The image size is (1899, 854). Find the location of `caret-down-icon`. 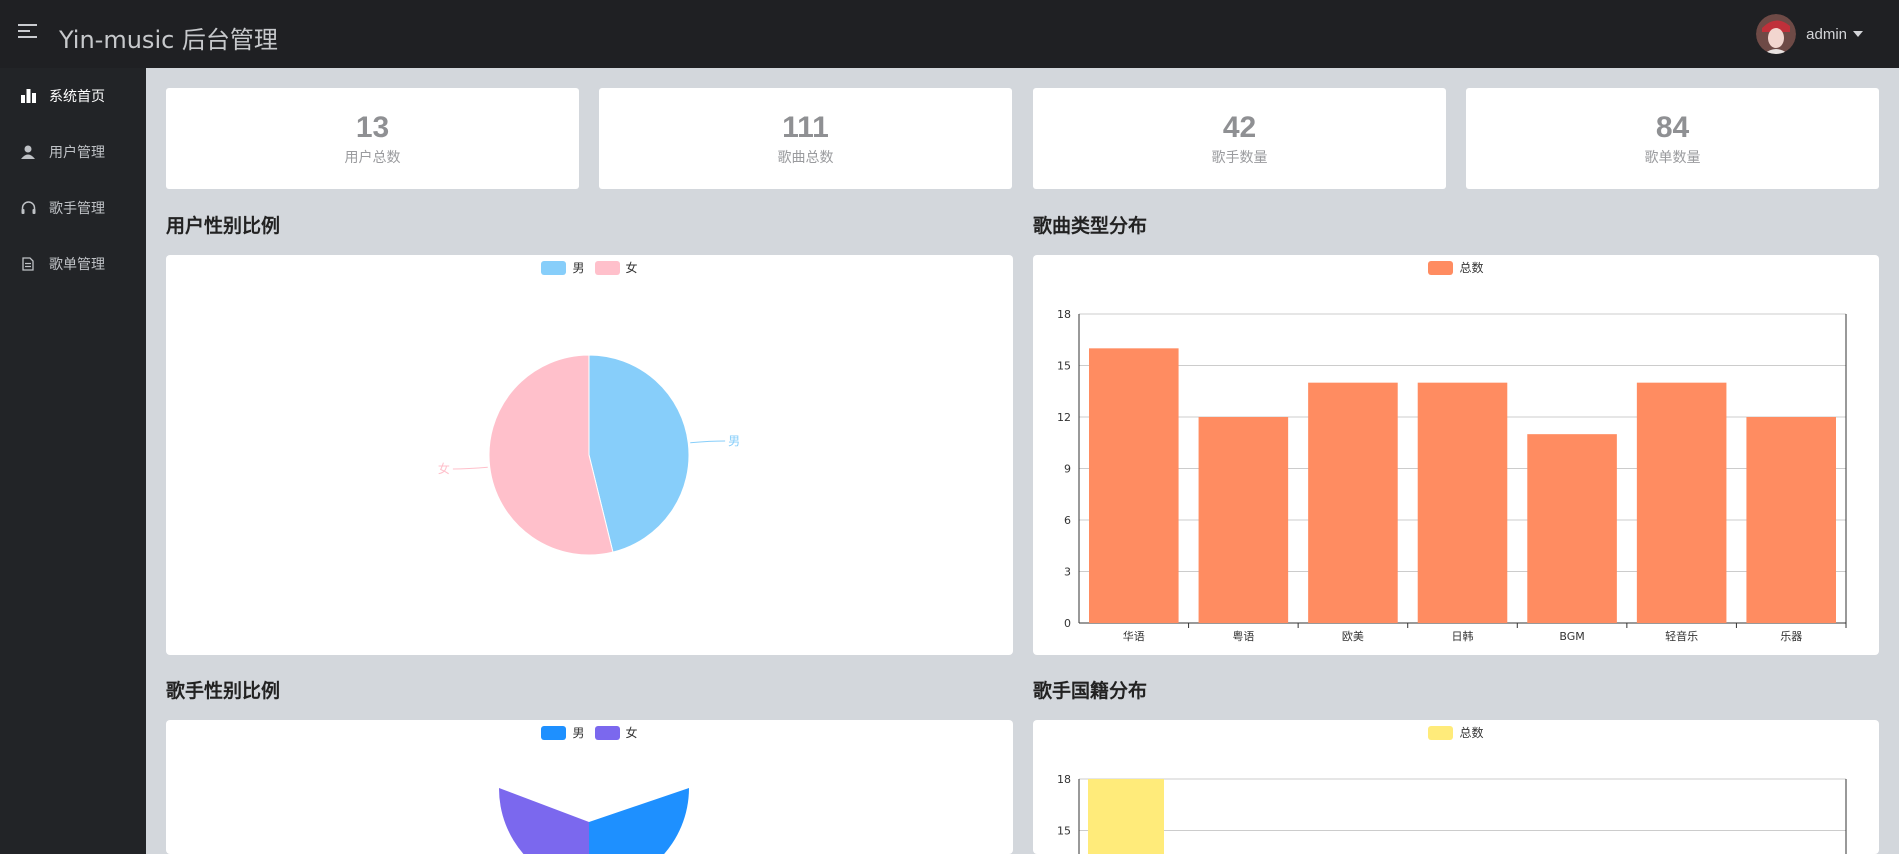

caret-down-icon is located at coordinates (1858, 34).